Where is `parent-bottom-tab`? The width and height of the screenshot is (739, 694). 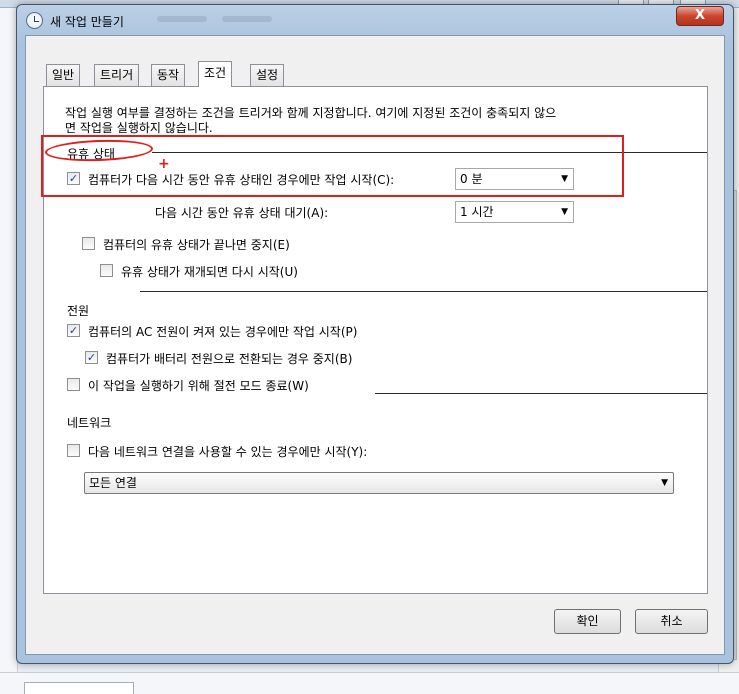 parent-bottom-tab is located at coordinates (79, 688).